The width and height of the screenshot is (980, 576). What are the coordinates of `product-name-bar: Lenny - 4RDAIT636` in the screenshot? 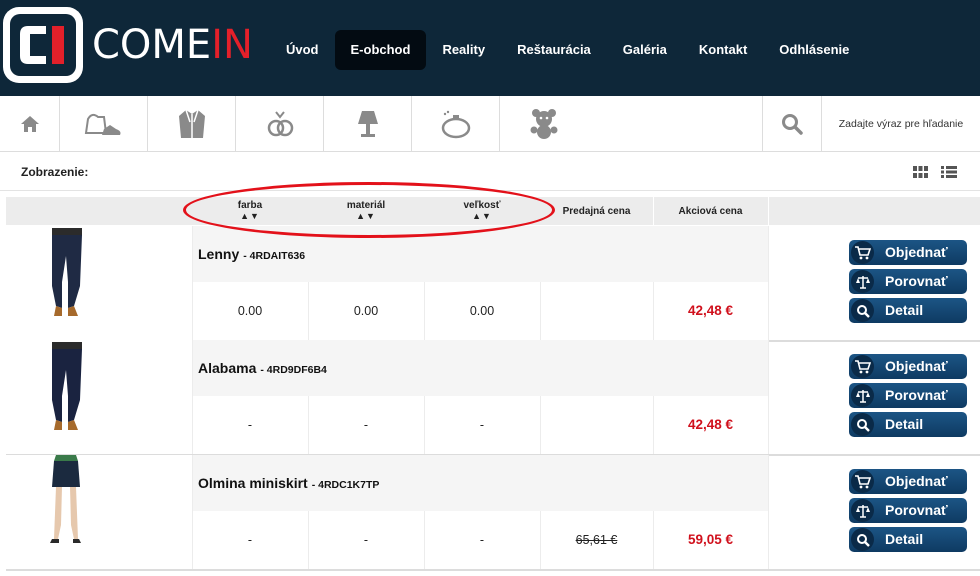 It's located at (480, 254).